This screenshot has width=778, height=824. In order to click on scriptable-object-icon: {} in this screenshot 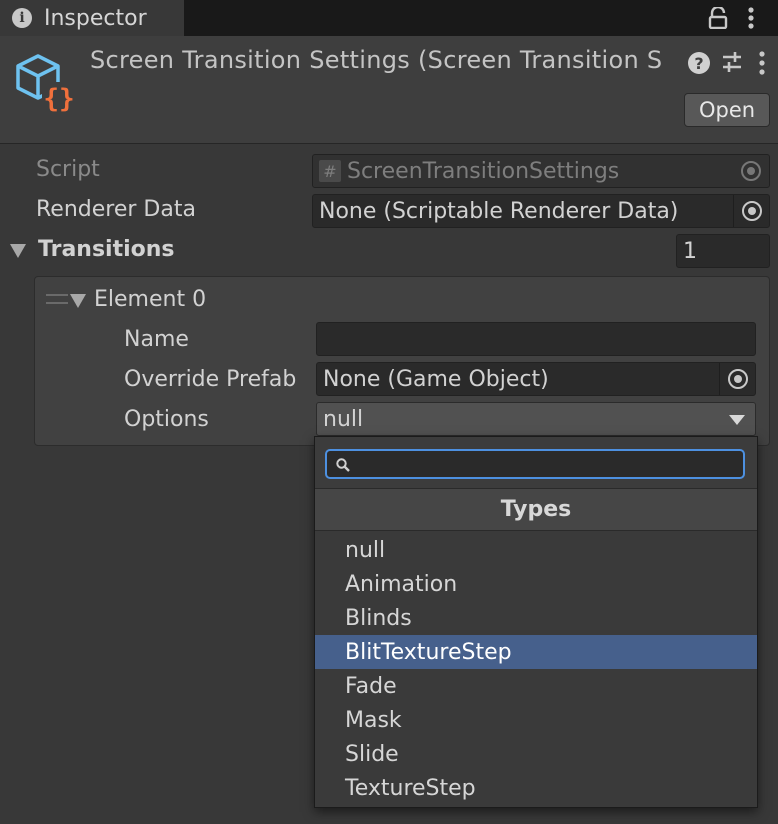, I will do `click(46, 83)`.